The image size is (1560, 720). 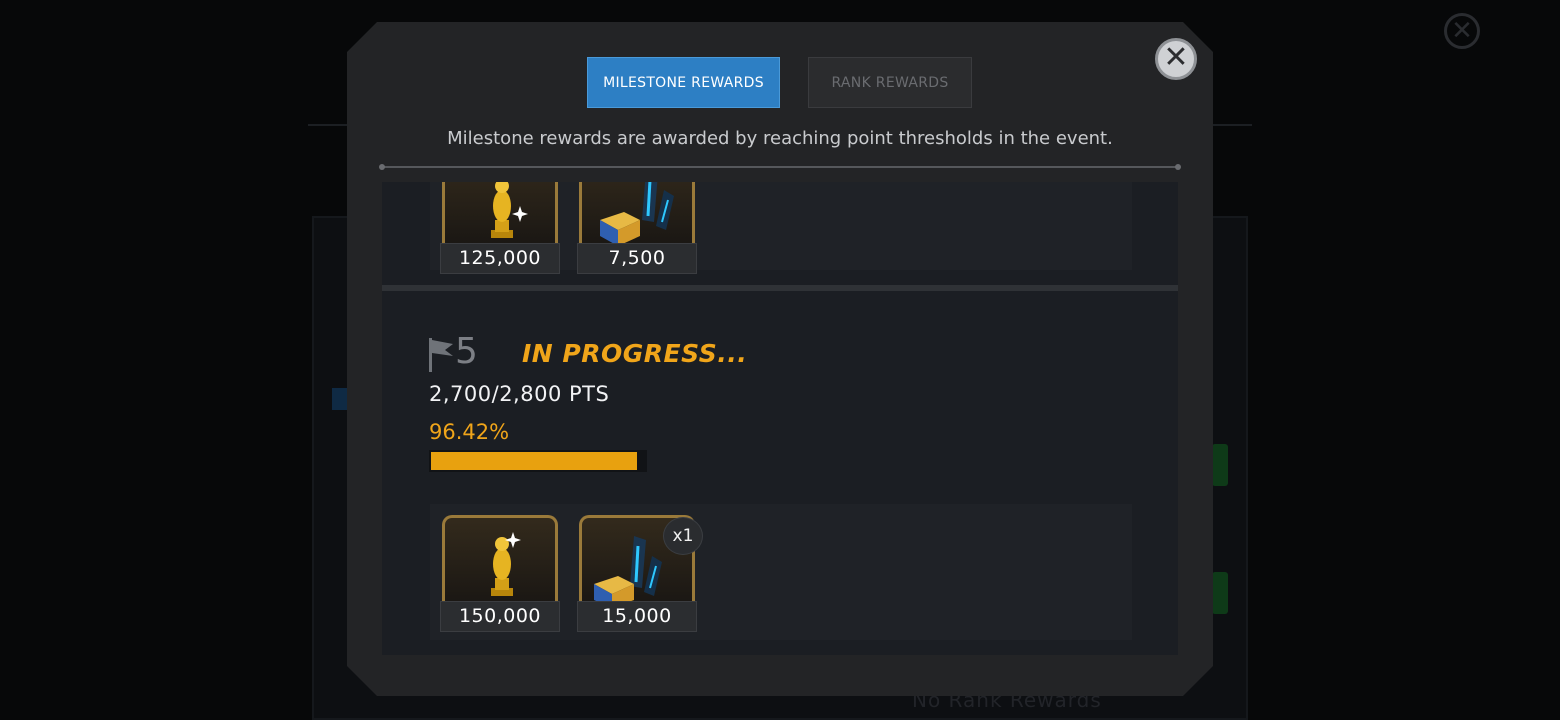 What do you see at coordinates (441, 355) in the screenshot?
I see `flag-icon` at bounding box center [441, 355].